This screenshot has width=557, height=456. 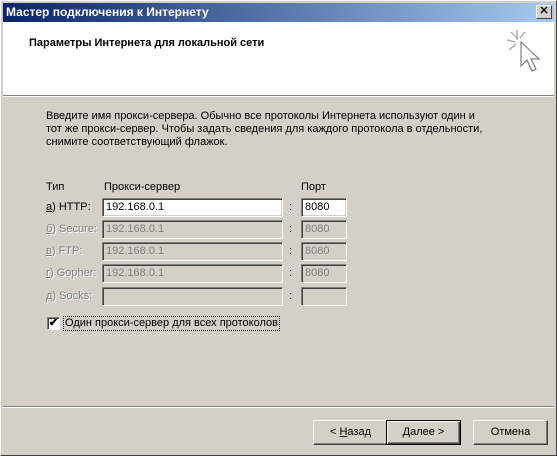 I want to click on proxy-port-input, so click(x=324, y=296).